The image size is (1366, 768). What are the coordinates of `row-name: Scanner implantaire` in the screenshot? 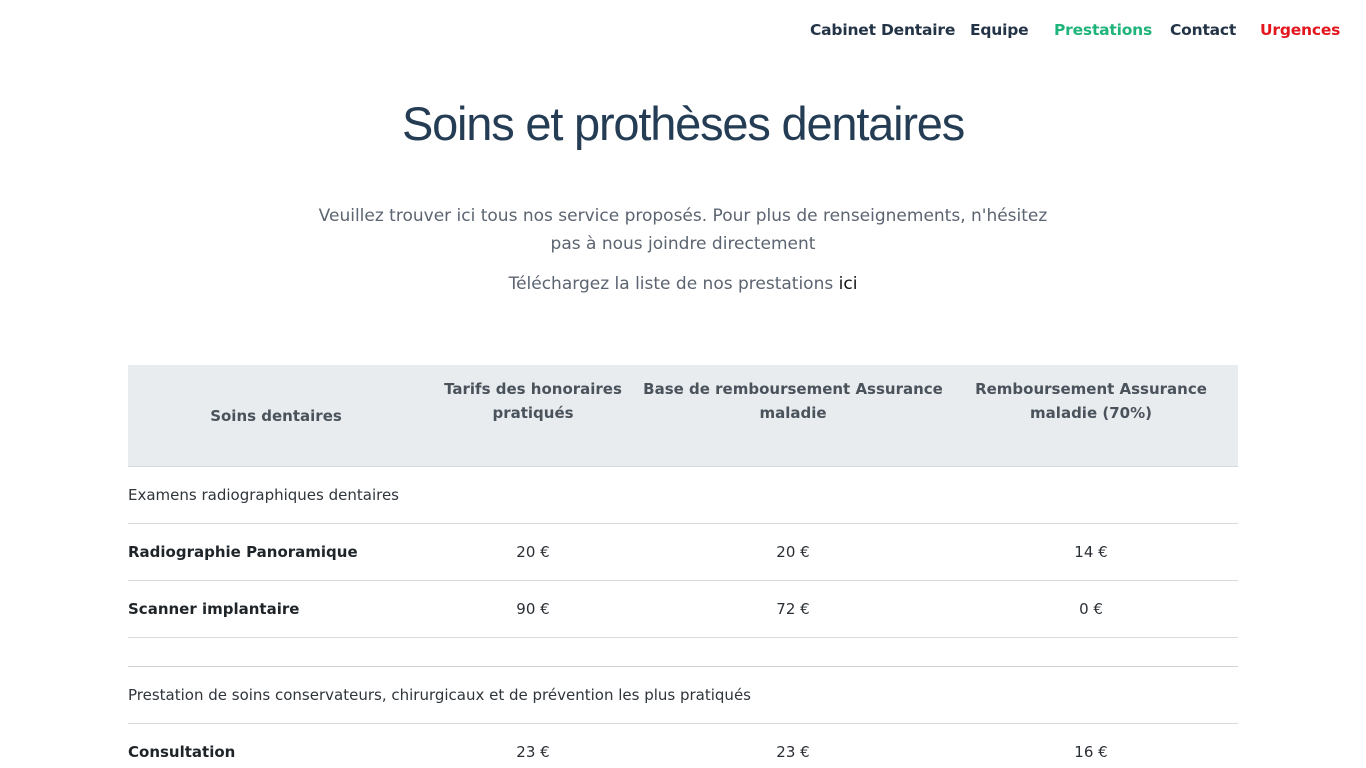 It's located at (214, 609).